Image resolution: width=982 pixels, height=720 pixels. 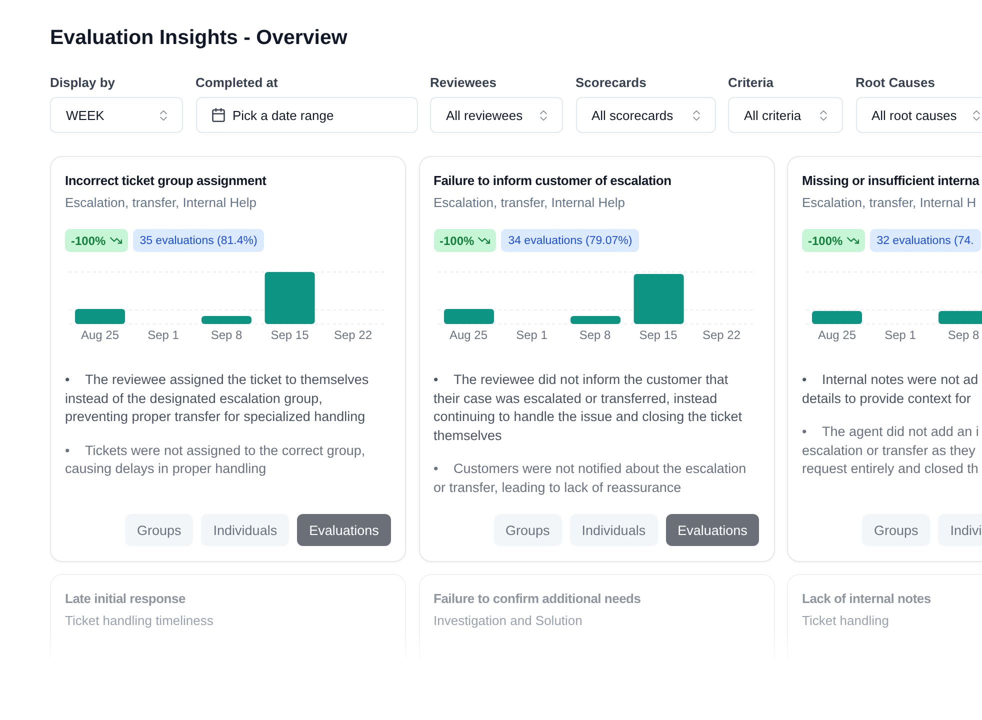 What do you see at coordinates (116, 115) in the screenshot?
I see `select-dropdown: WEEK` at bounding box center [116, 115].